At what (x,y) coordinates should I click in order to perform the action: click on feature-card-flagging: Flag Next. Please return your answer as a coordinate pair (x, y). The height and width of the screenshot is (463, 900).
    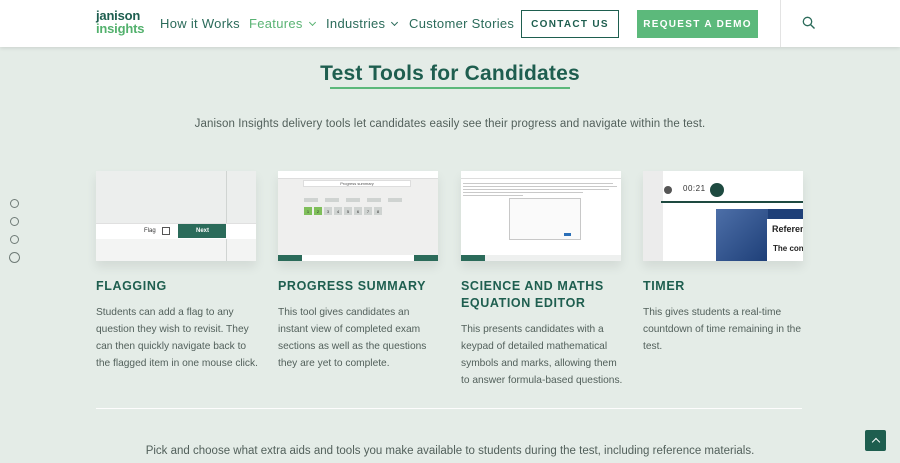
    Looking at the image, I should click on (176, 216).